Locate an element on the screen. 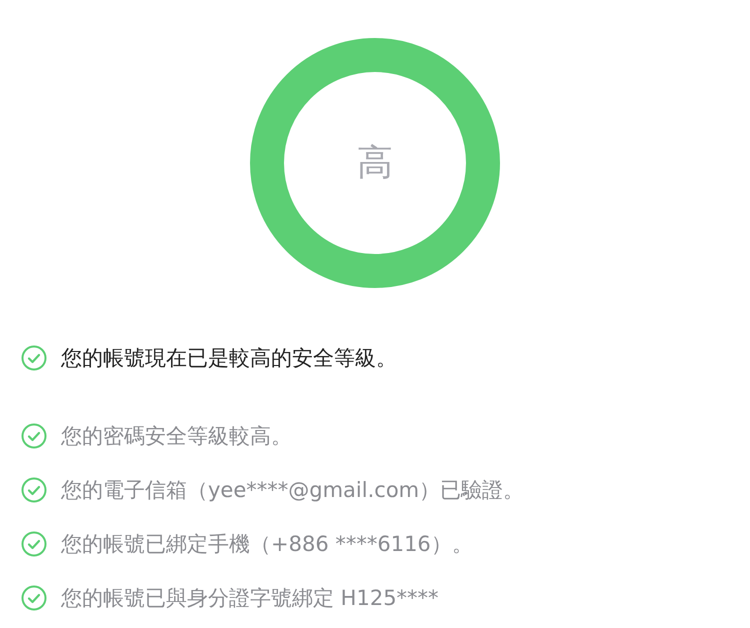 The height and width of the screenshot is (628, 750). status-text: 您的密碼安全等級較高。 is located at coordinates (176, 436).